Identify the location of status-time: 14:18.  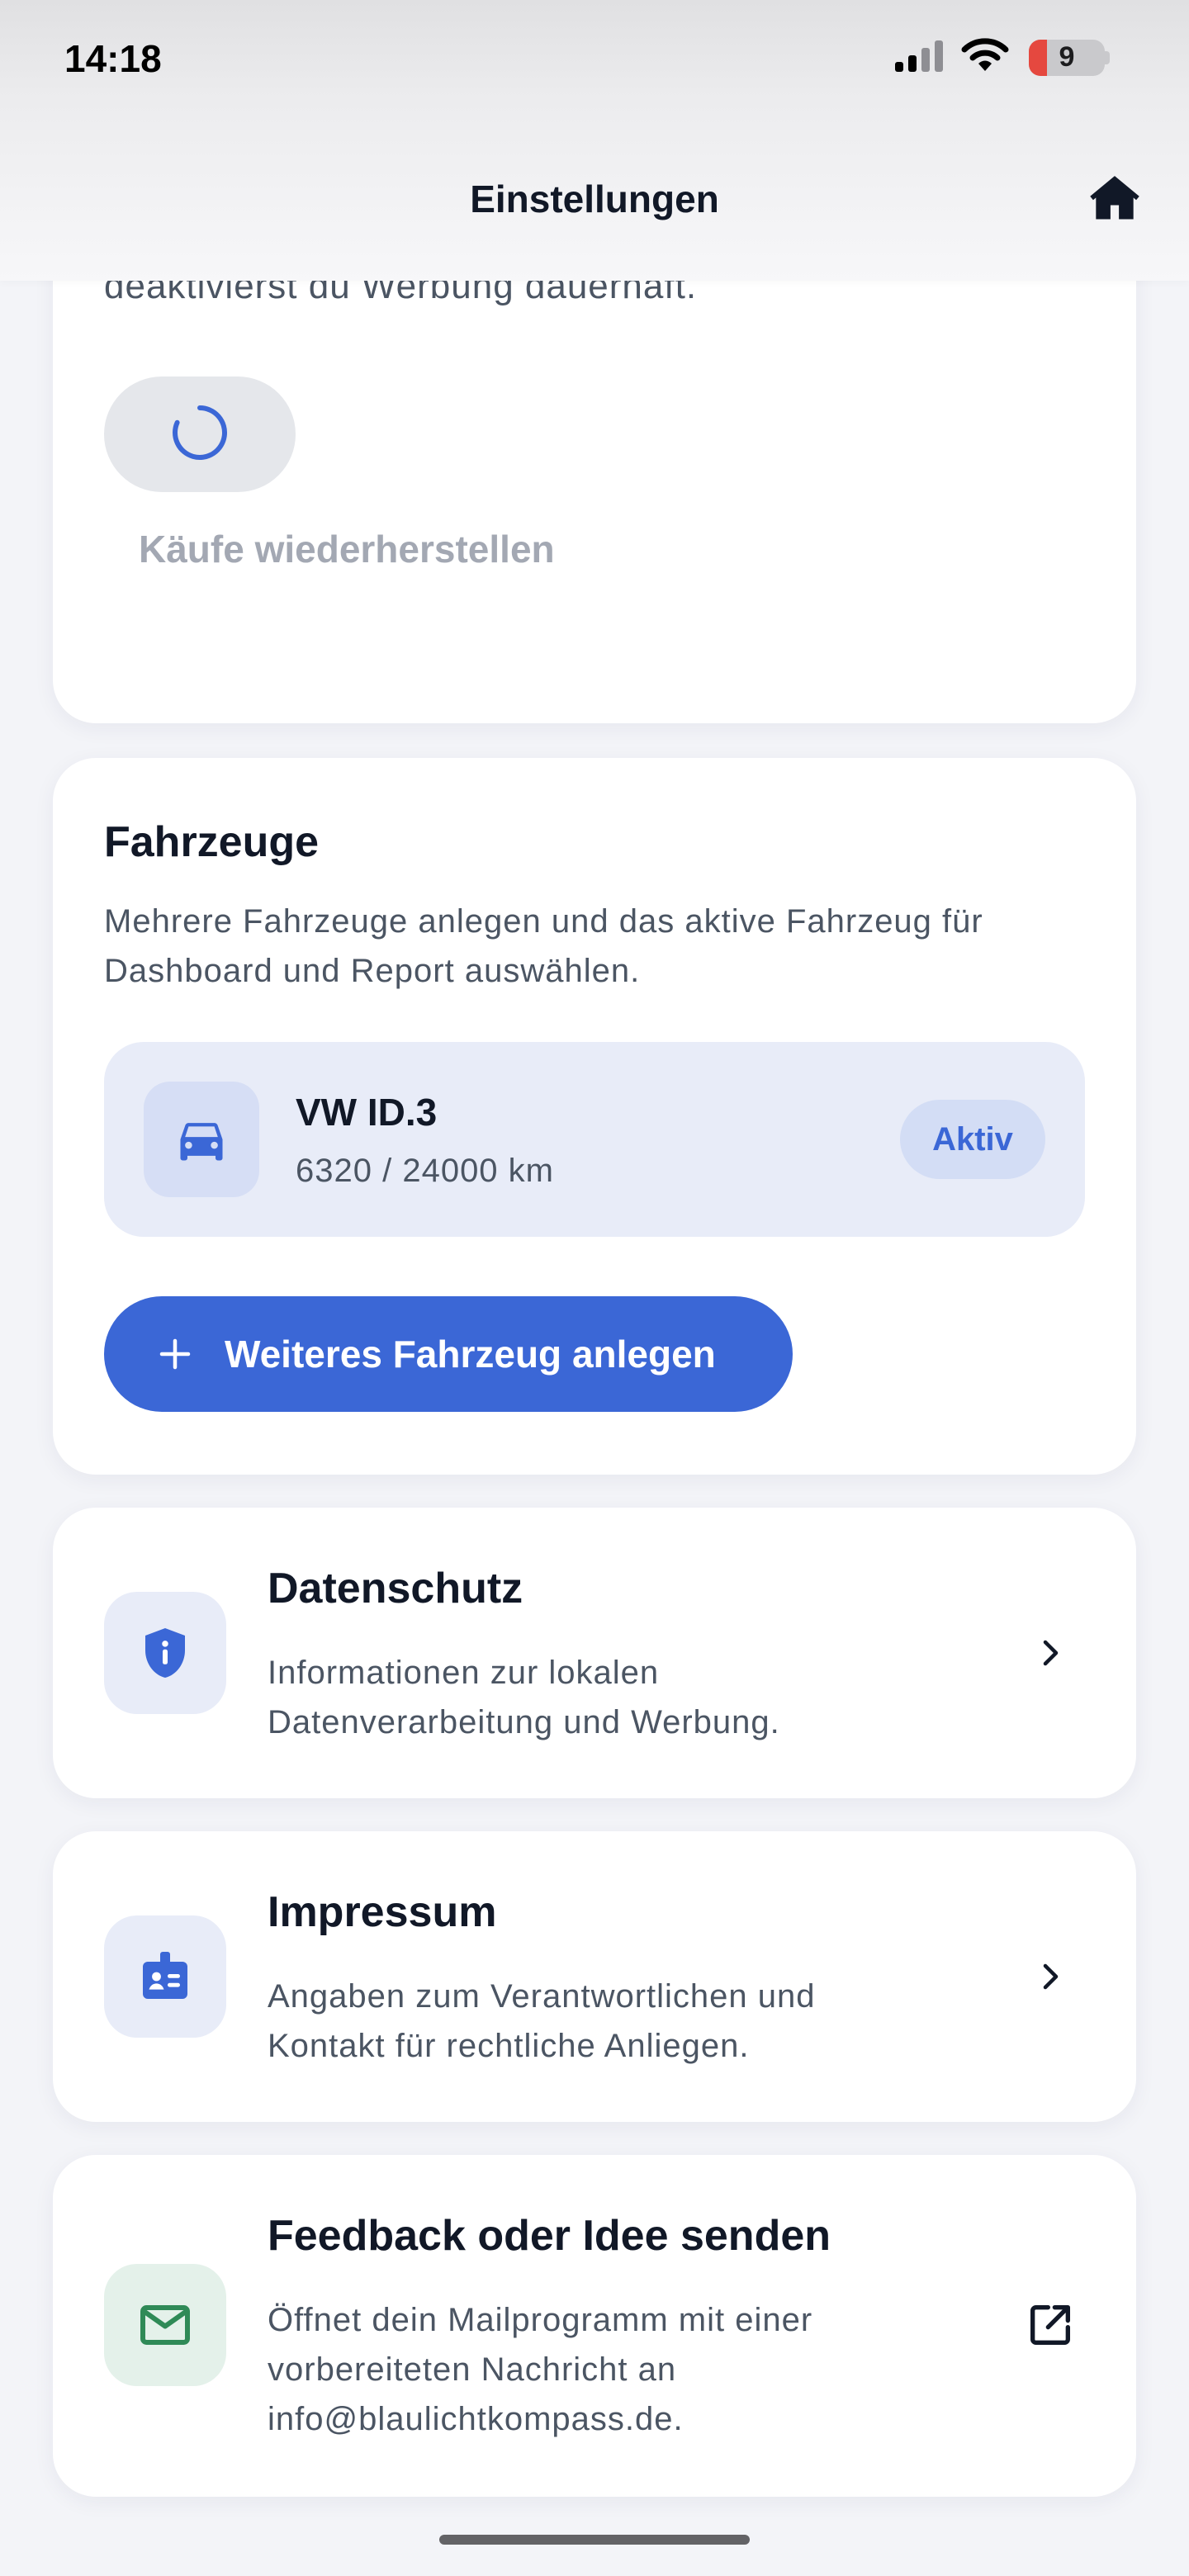
(113, 58).